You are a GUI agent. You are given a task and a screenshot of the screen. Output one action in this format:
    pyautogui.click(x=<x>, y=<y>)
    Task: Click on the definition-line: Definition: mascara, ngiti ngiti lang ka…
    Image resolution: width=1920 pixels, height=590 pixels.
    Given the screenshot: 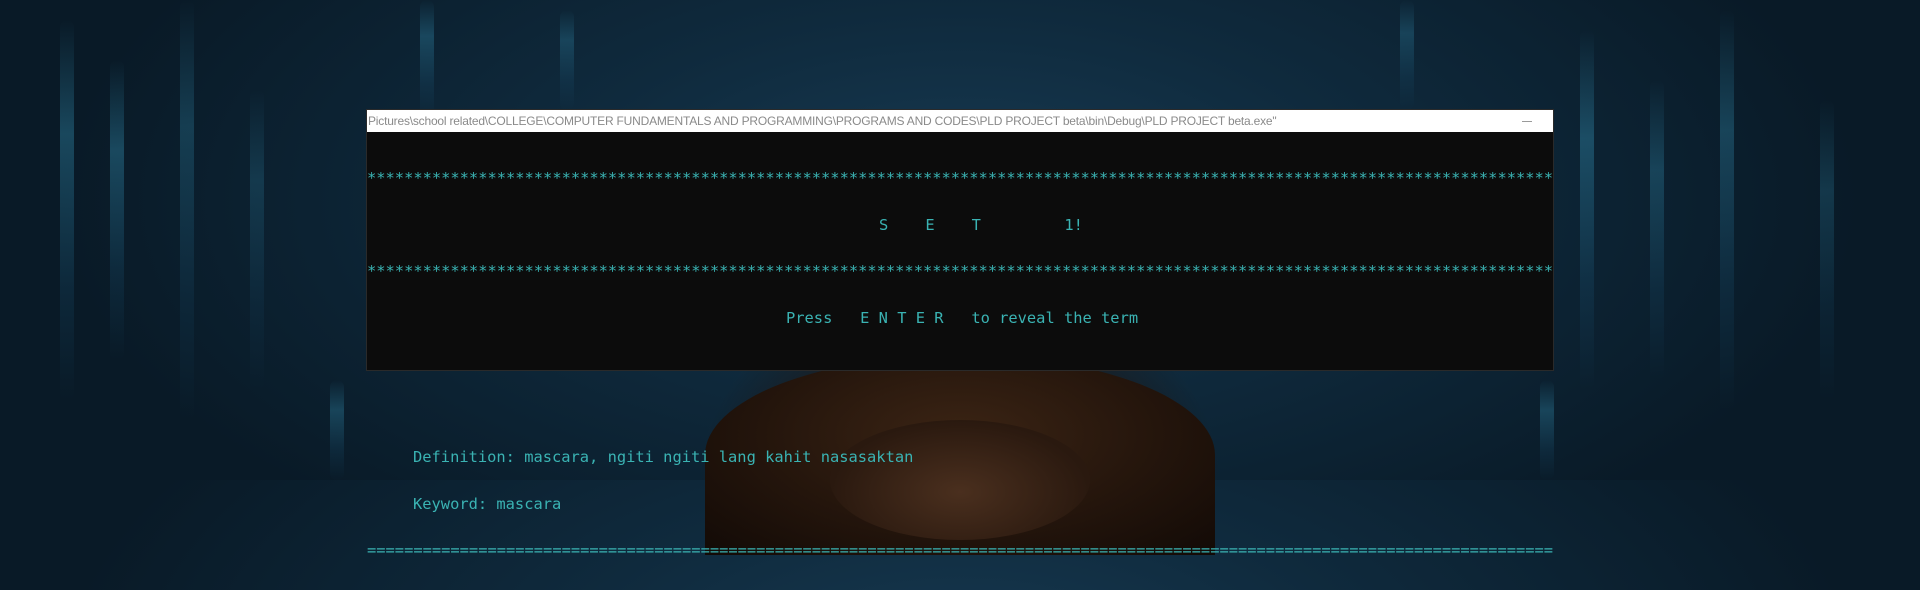 What is the action you would take?
    pyautogui.click(x=663, y=458)
    